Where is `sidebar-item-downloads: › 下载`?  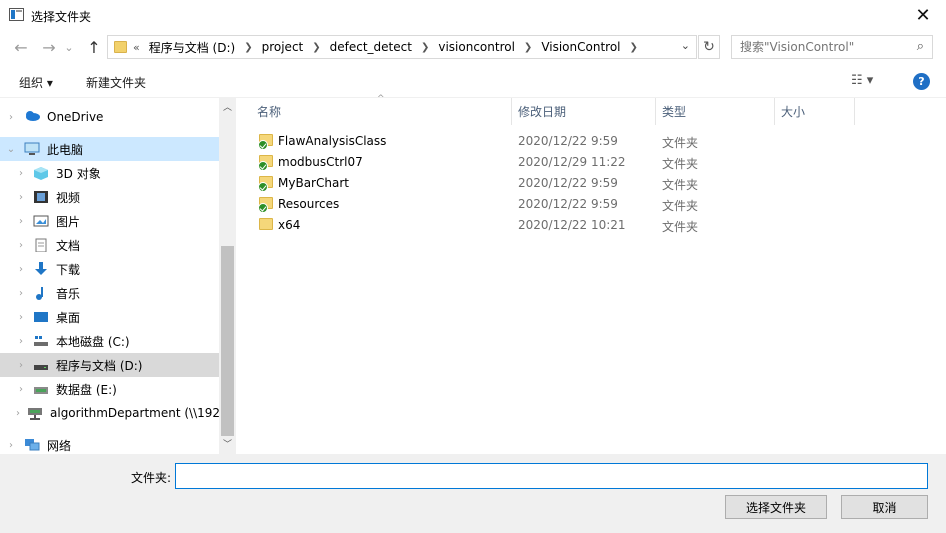 sidebar-item-downloads: › 下载 is located at coordinates (109, 269).